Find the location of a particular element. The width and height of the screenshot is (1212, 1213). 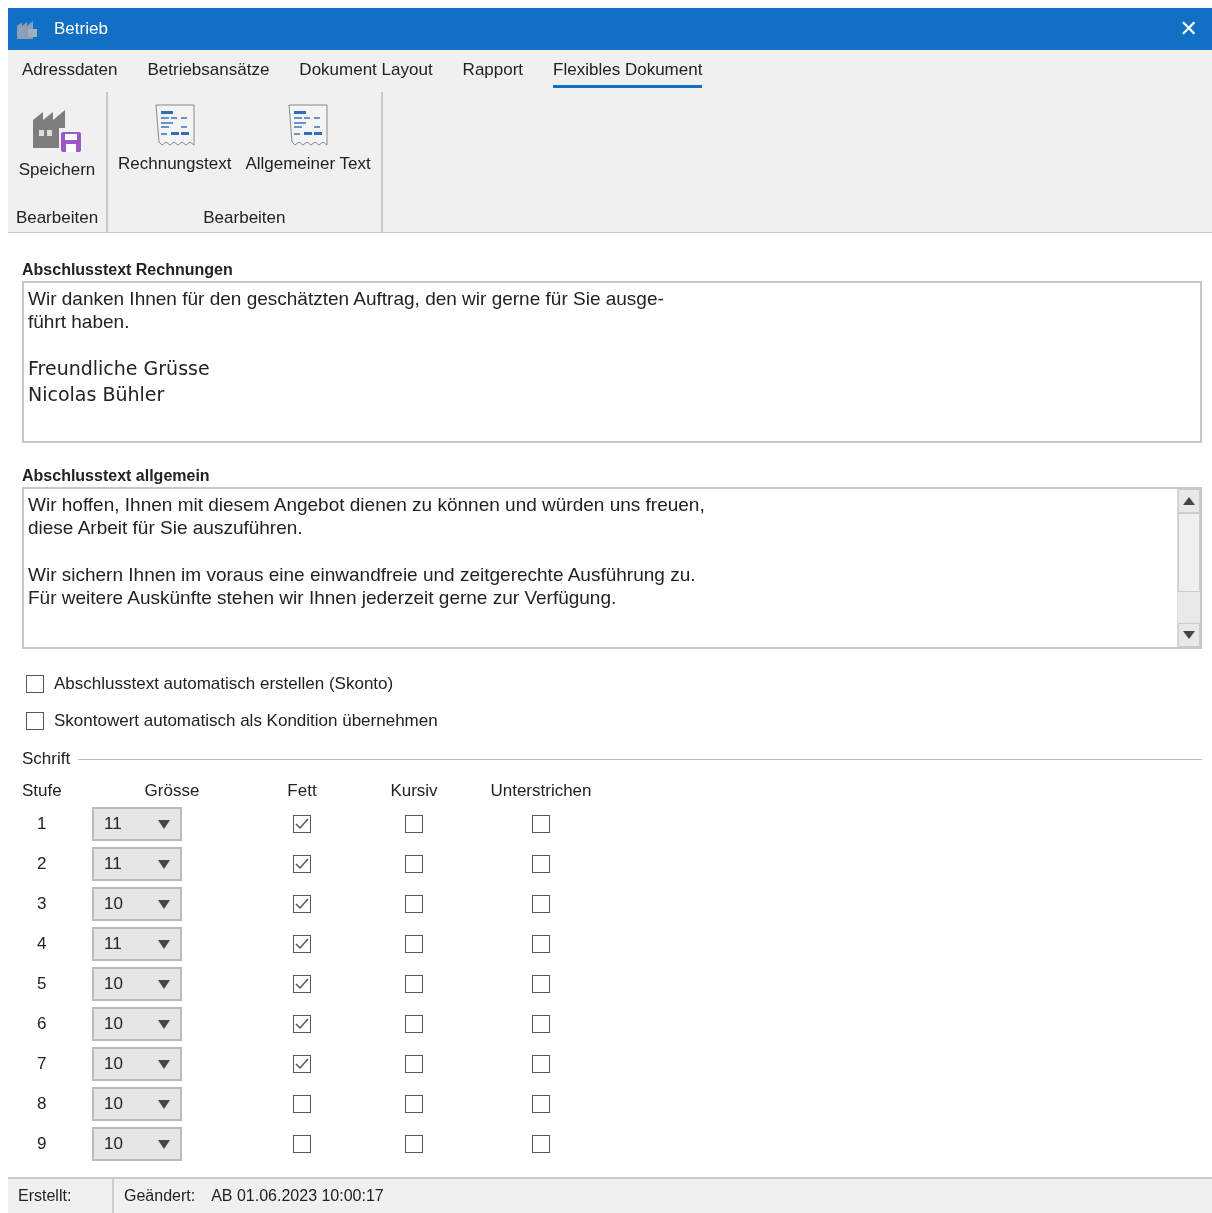

text-line: Freundliche Grüsse is located at coordinates (119, 368).